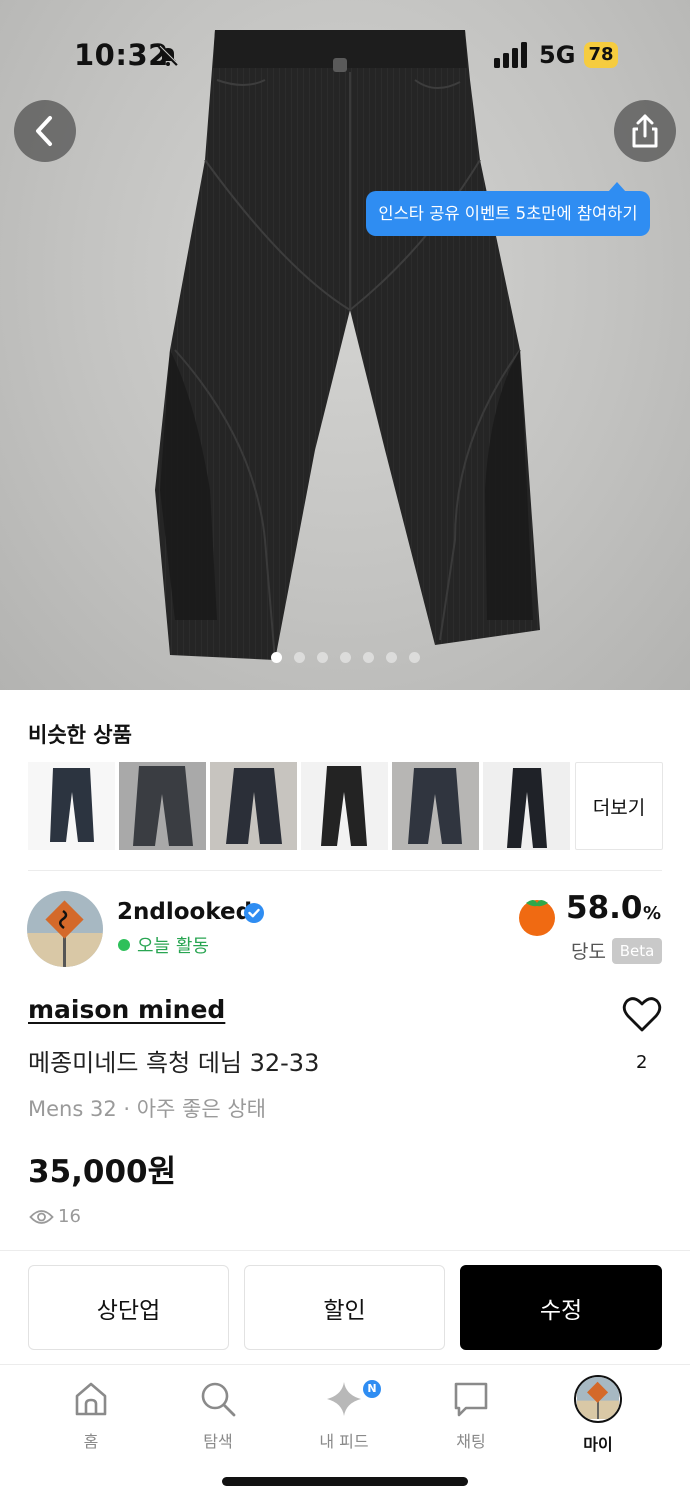  I want to click on search-icon, so click(218, 1399).